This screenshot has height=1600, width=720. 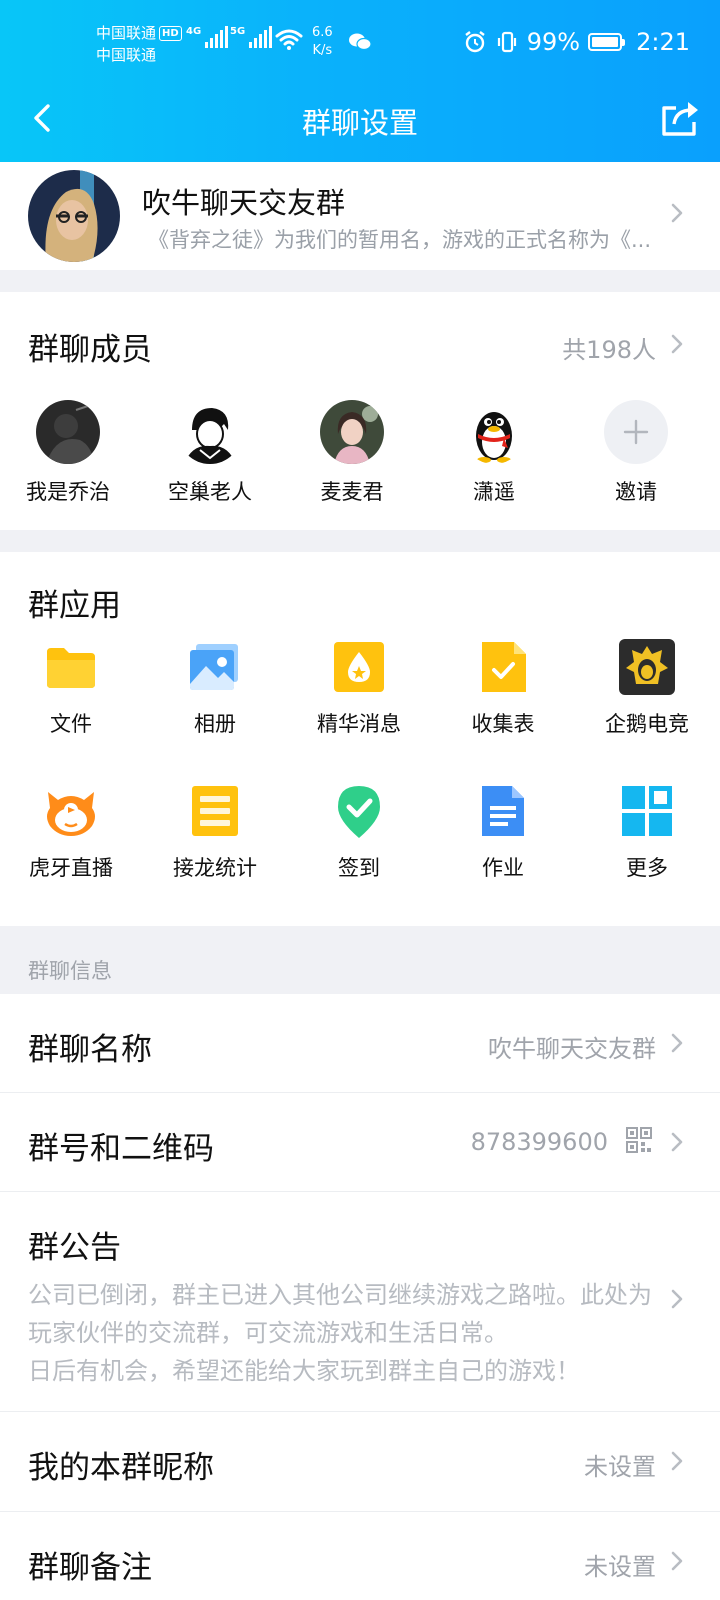 What do you see at coordinates (647, 832) in the screenshot?
I see `app-more: 更多` at bounding box center [647, 832].